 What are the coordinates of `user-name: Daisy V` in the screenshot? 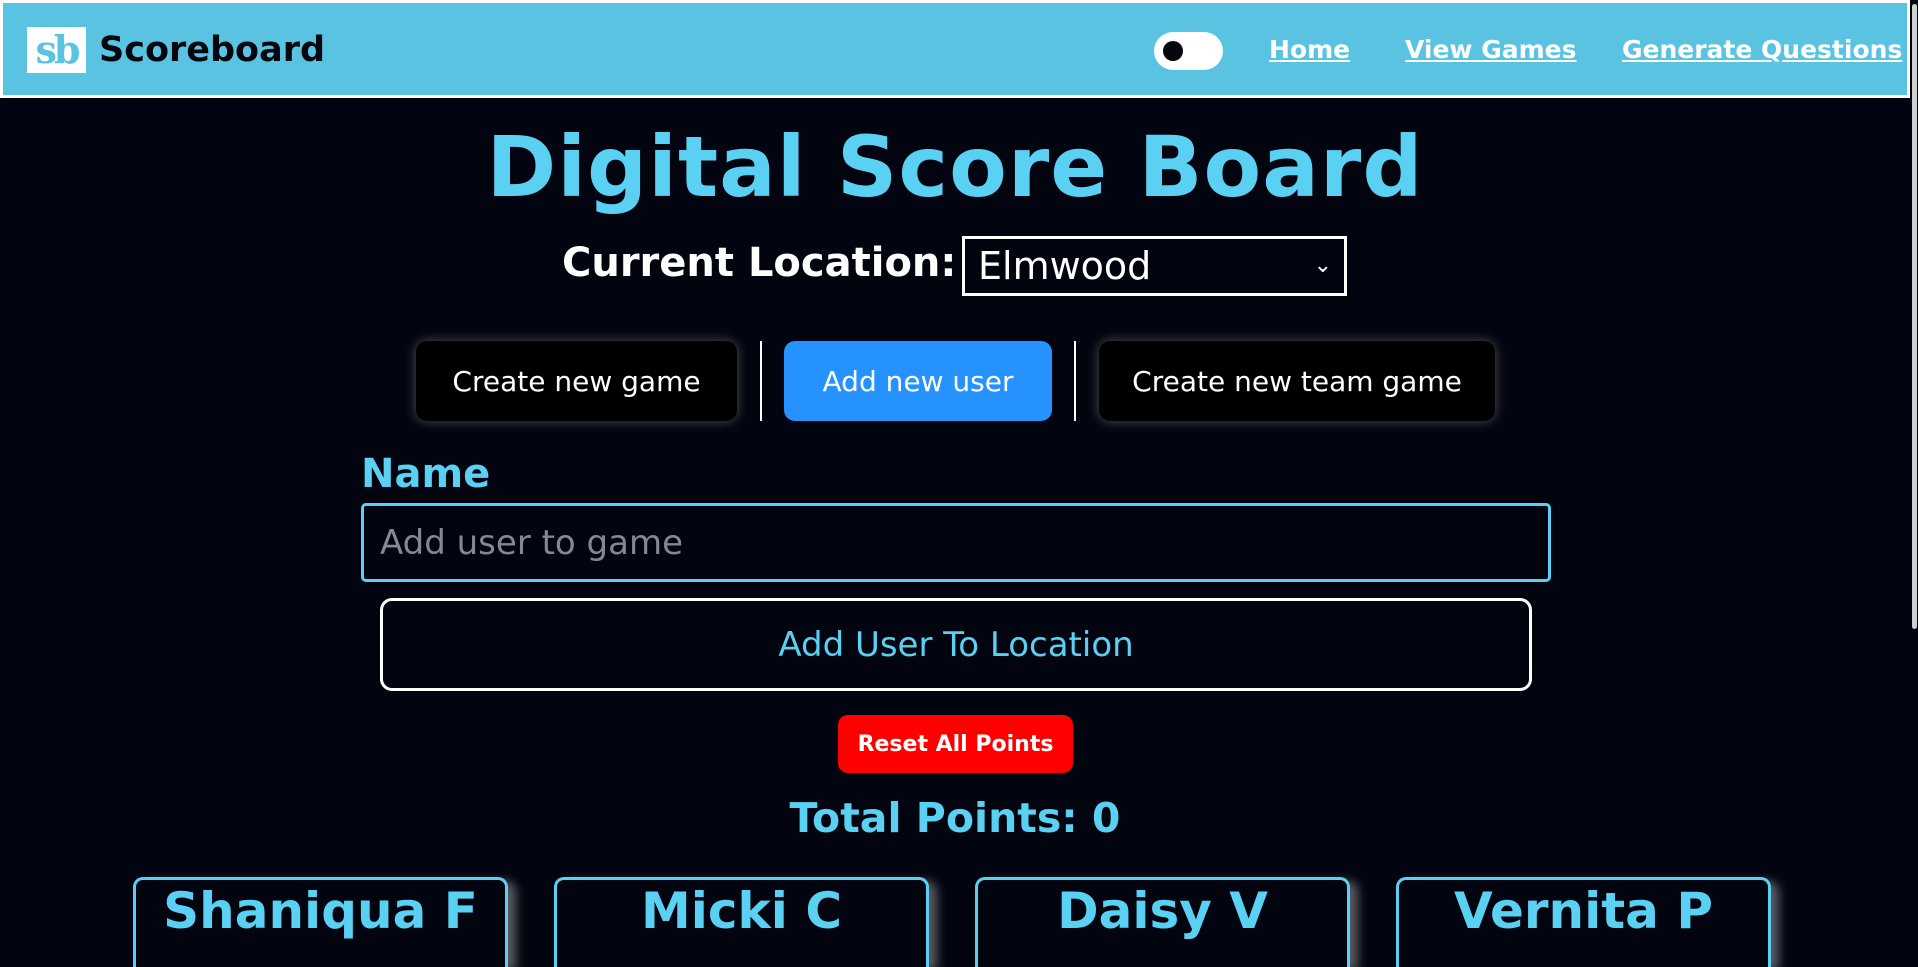 It's located at (1162, 911).